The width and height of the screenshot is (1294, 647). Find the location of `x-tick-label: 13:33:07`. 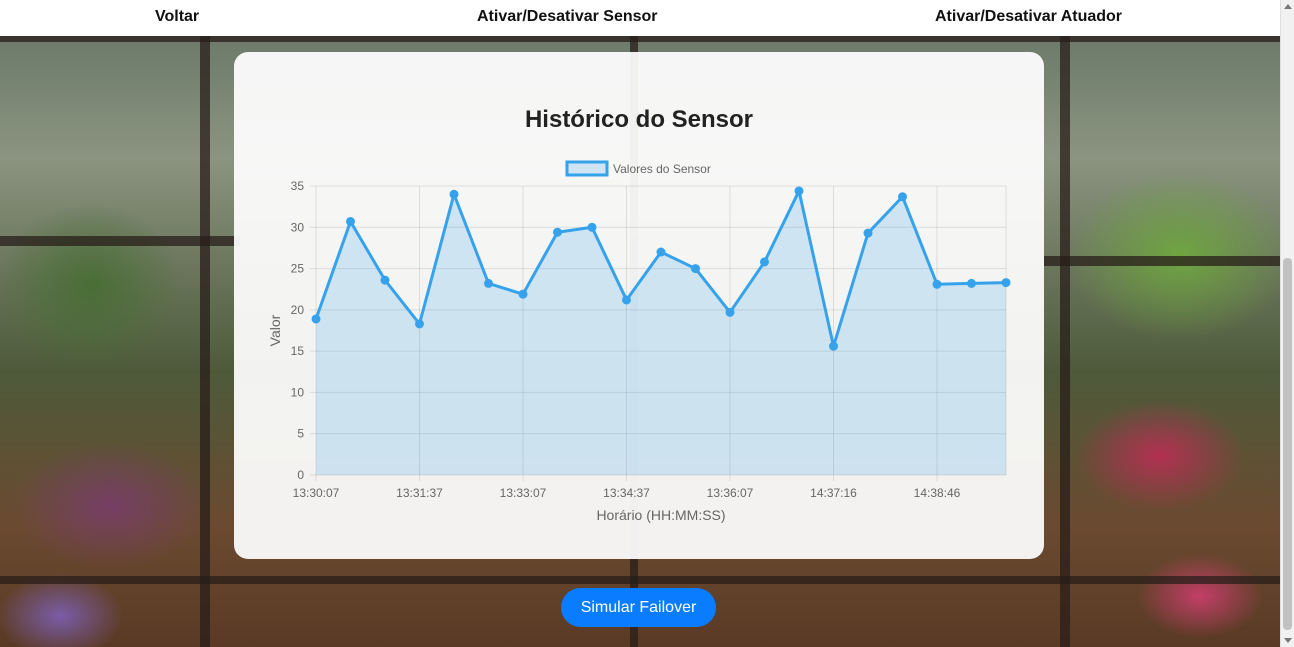

x-tick-label: 13:33:07 is located at coordinates (523, 493).